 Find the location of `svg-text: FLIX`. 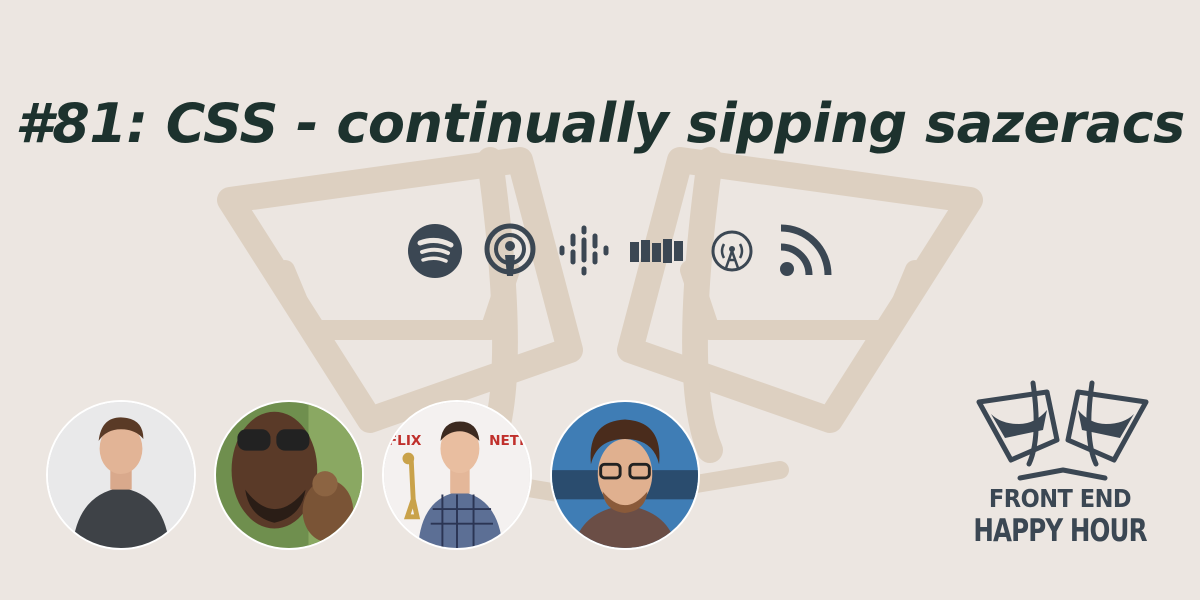

svg-text: FLIX is located at coordinates (405, 441).